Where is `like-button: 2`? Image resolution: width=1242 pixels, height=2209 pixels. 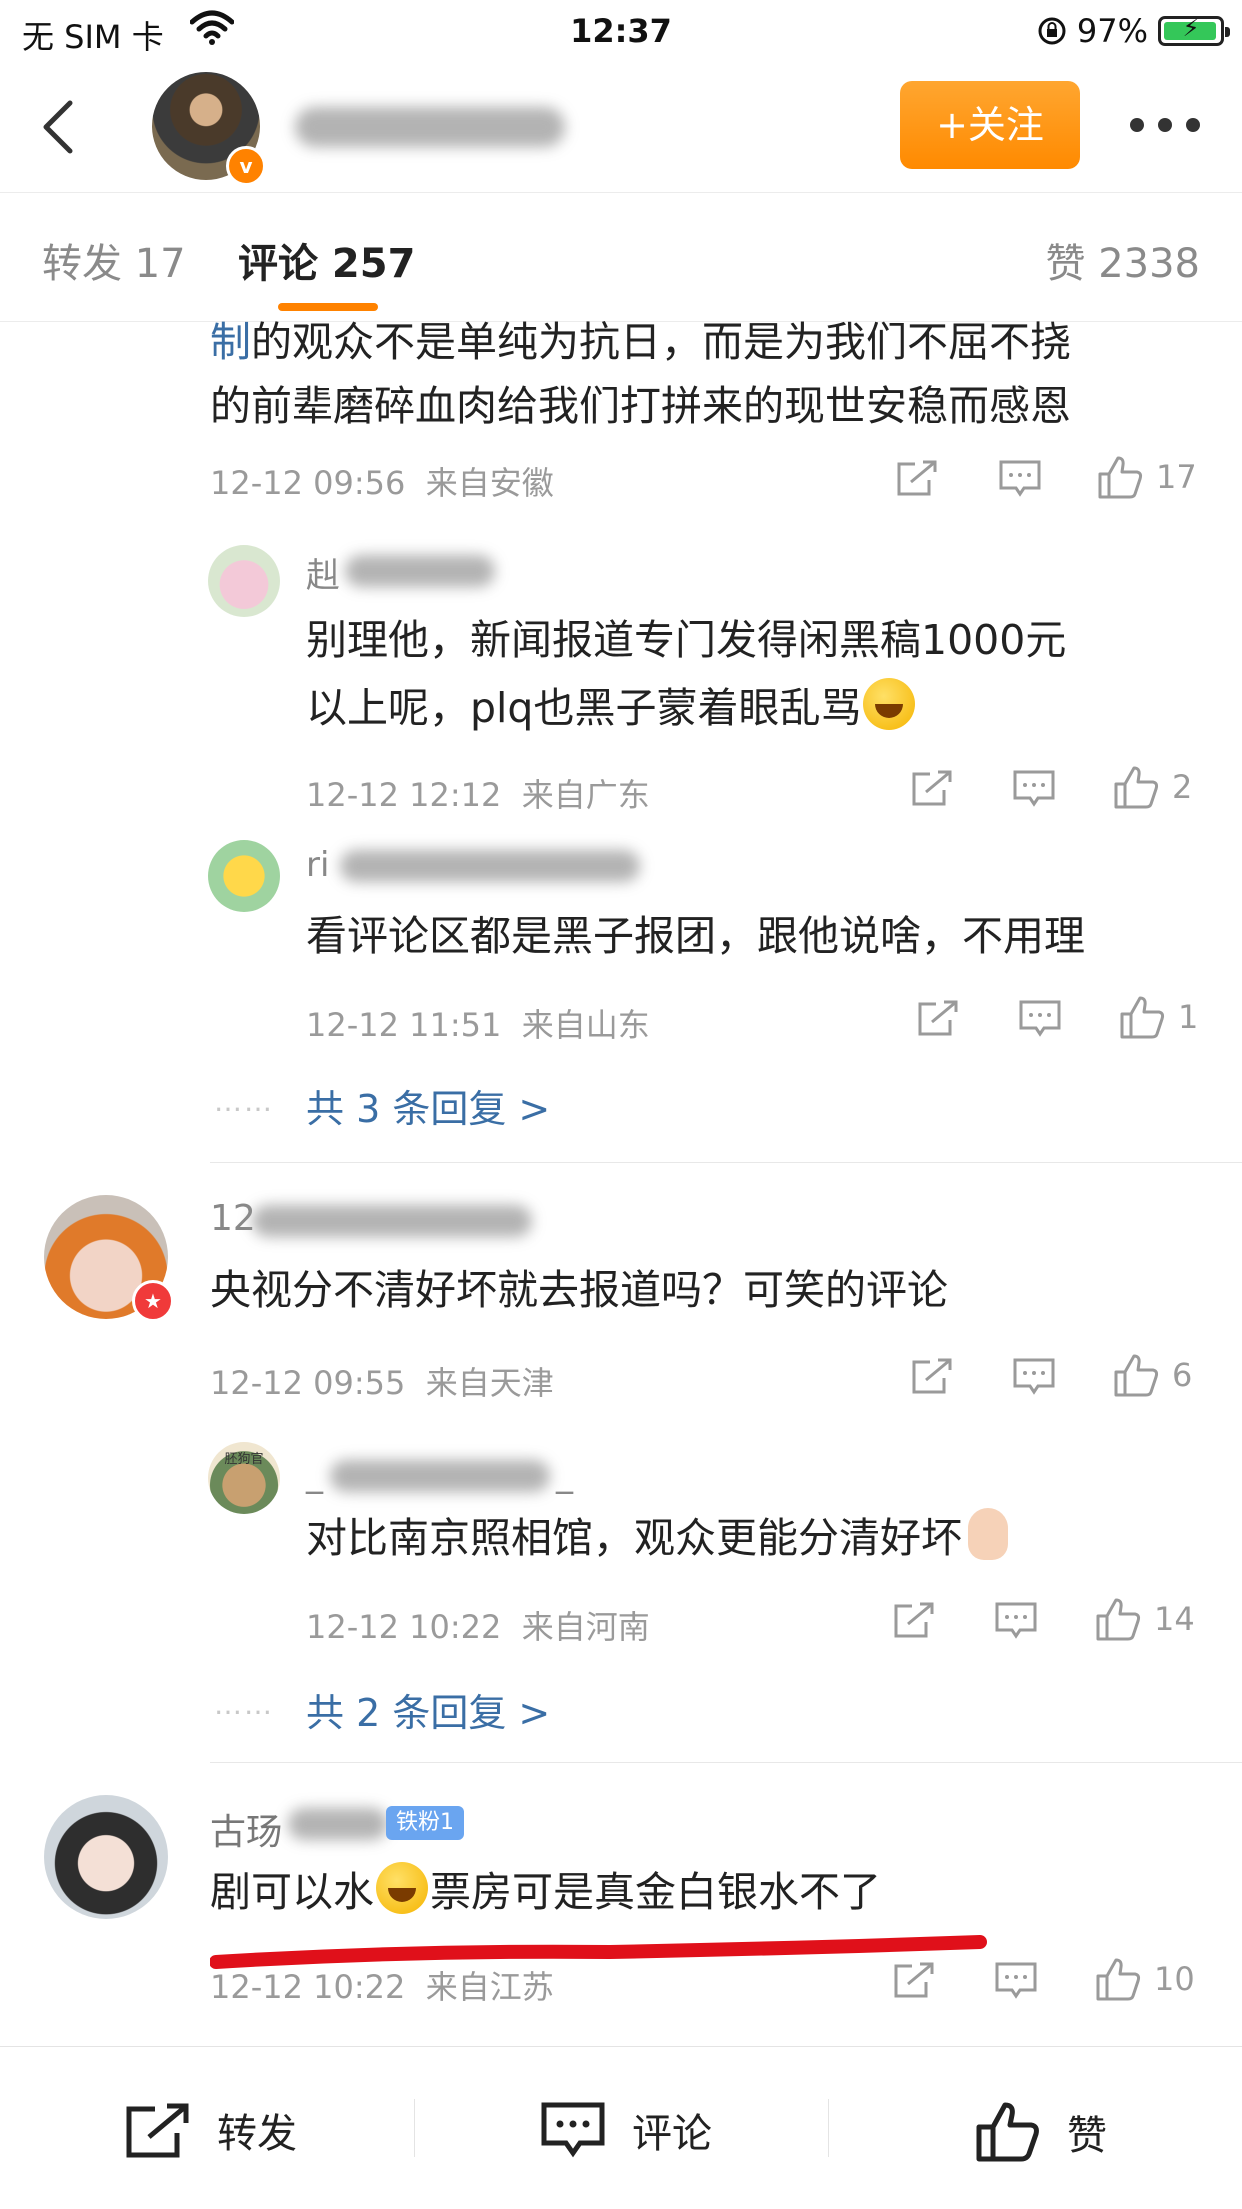
like-button: 2 is located at coordinates (1152, 787).